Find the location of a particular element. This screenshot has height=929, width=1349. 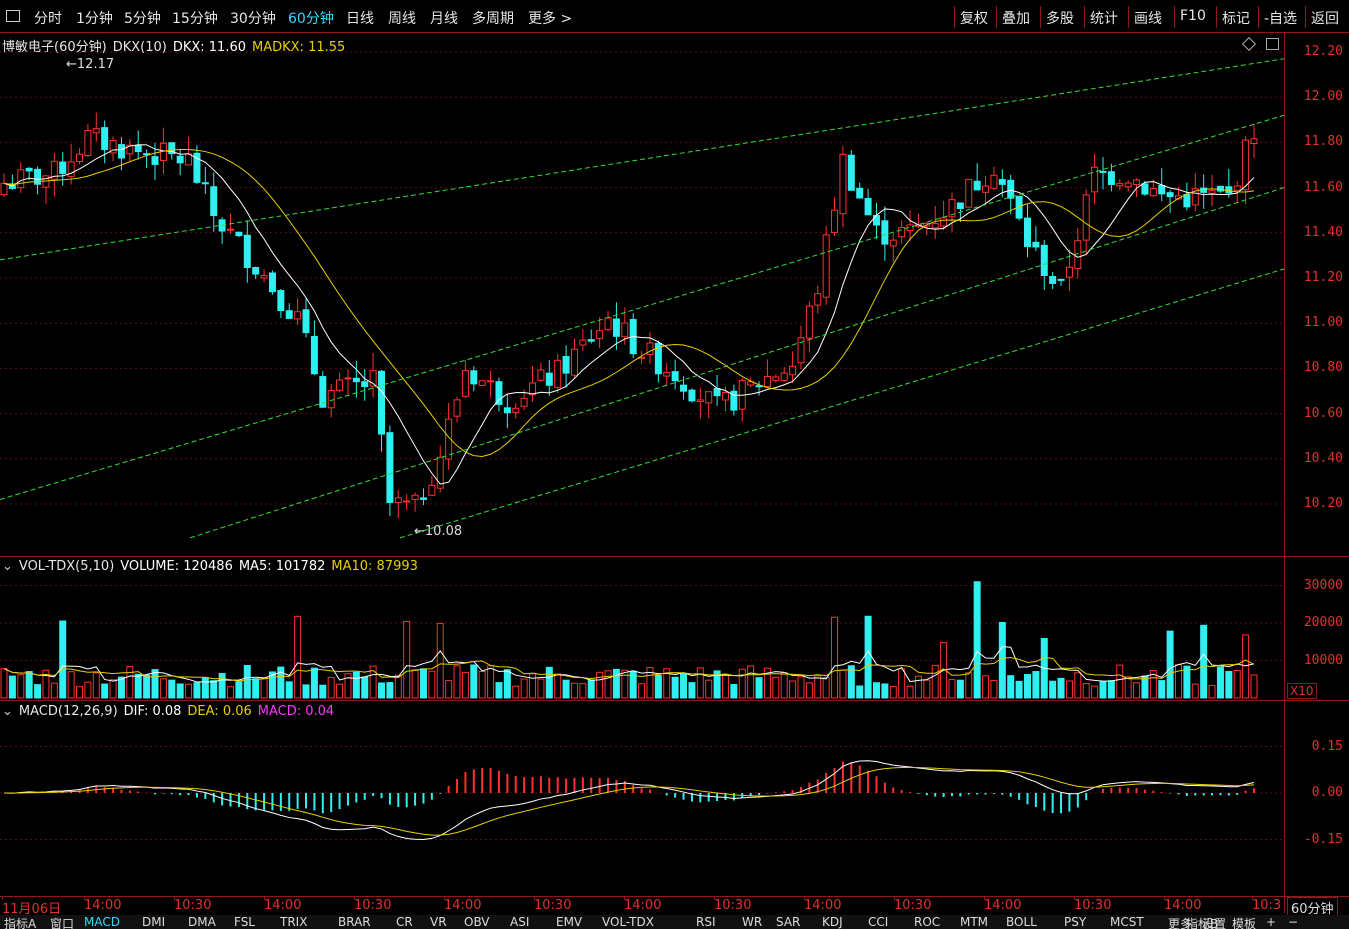

indicator-tab-17: KDJ is located at coordinates (832, 922).